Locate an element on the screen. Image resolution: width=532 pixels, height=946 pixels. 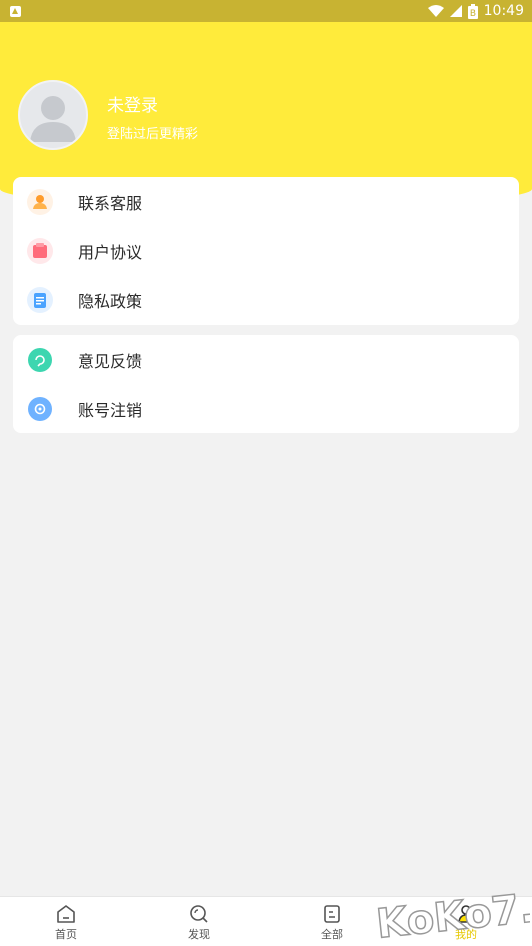
menu-item-feedback: 意见反馈 is located at coordinates (266, 359).